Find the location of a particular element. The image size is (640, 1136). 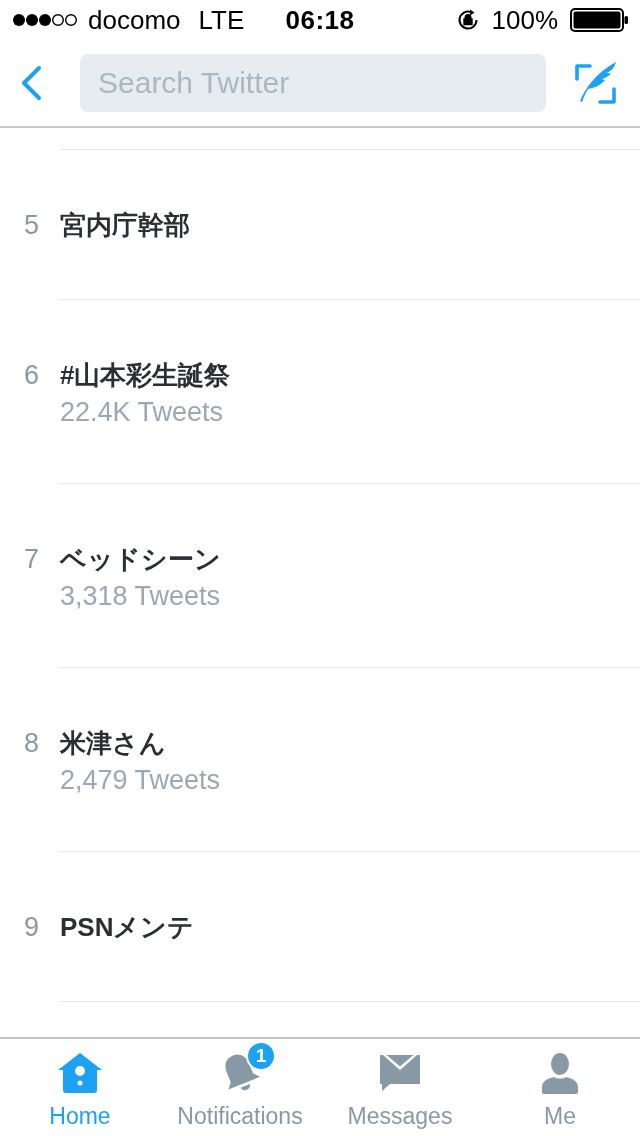

trend-rank: 5 is located at coordinates (32, 225).